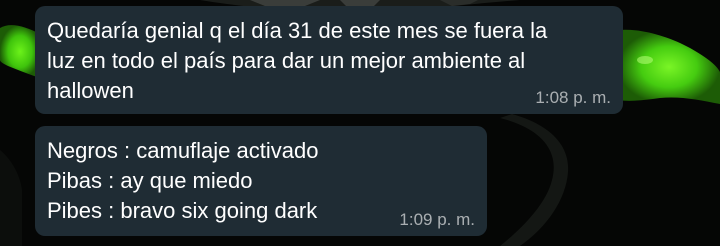 This screenshot has height=246, width=720. I want to click on message-timestamp: 1:09 p. m., so click(437, 219).